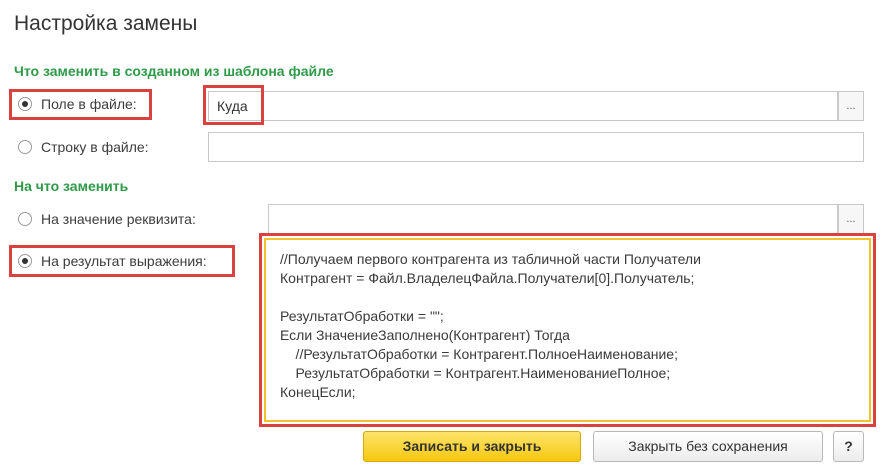 The height and width of the screenshot is (468, 886). What do you see at coordinates (425, 335) in the screenshot?
I see `code-line: Если ЗначениеЗаполнено(Контрагент) Тогда` at bounding box center [425, 335].